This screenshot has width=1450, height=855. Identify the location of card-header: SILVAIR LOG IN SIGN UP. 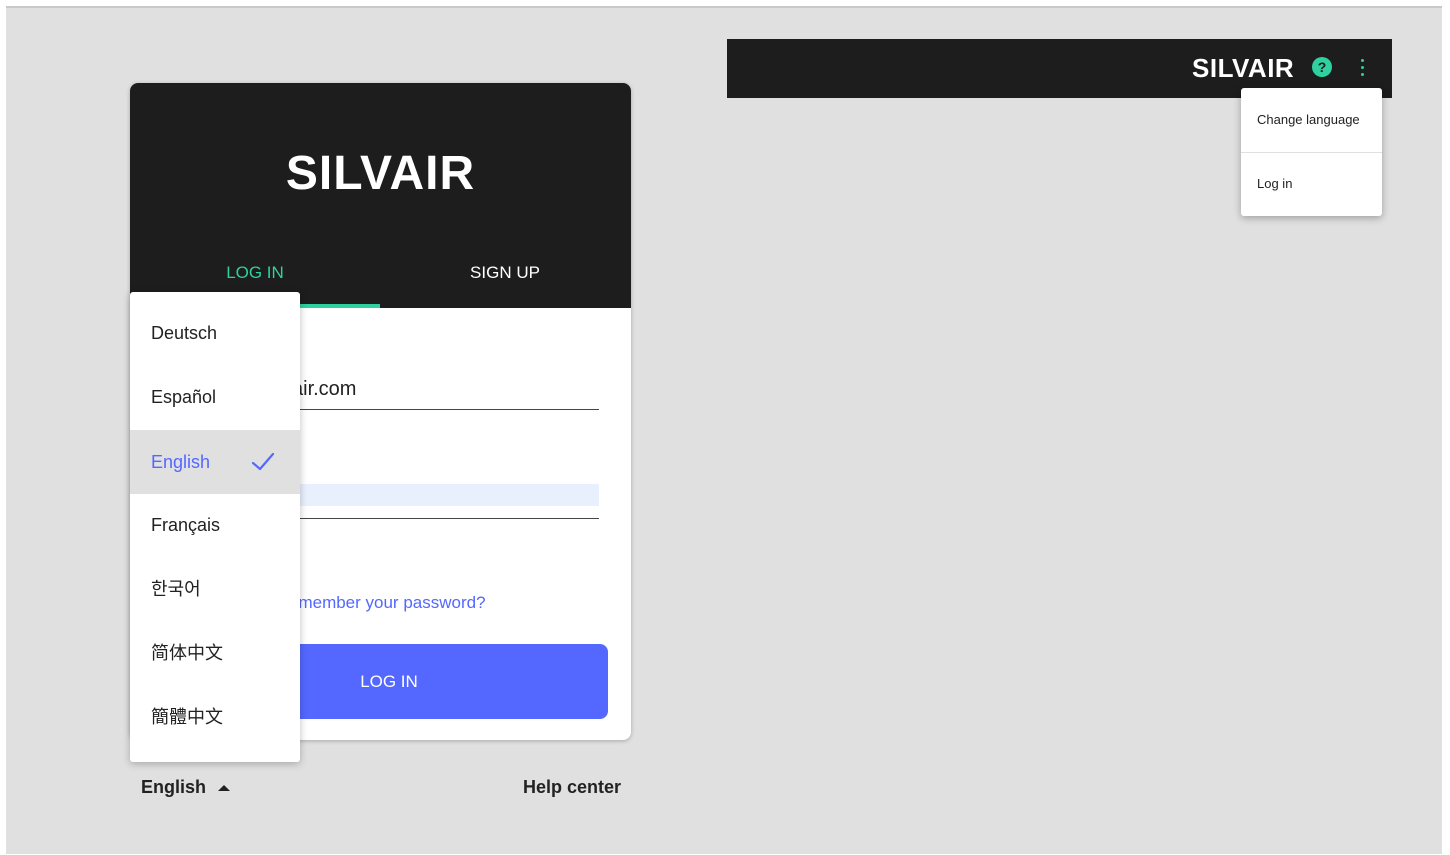
(380, 195).